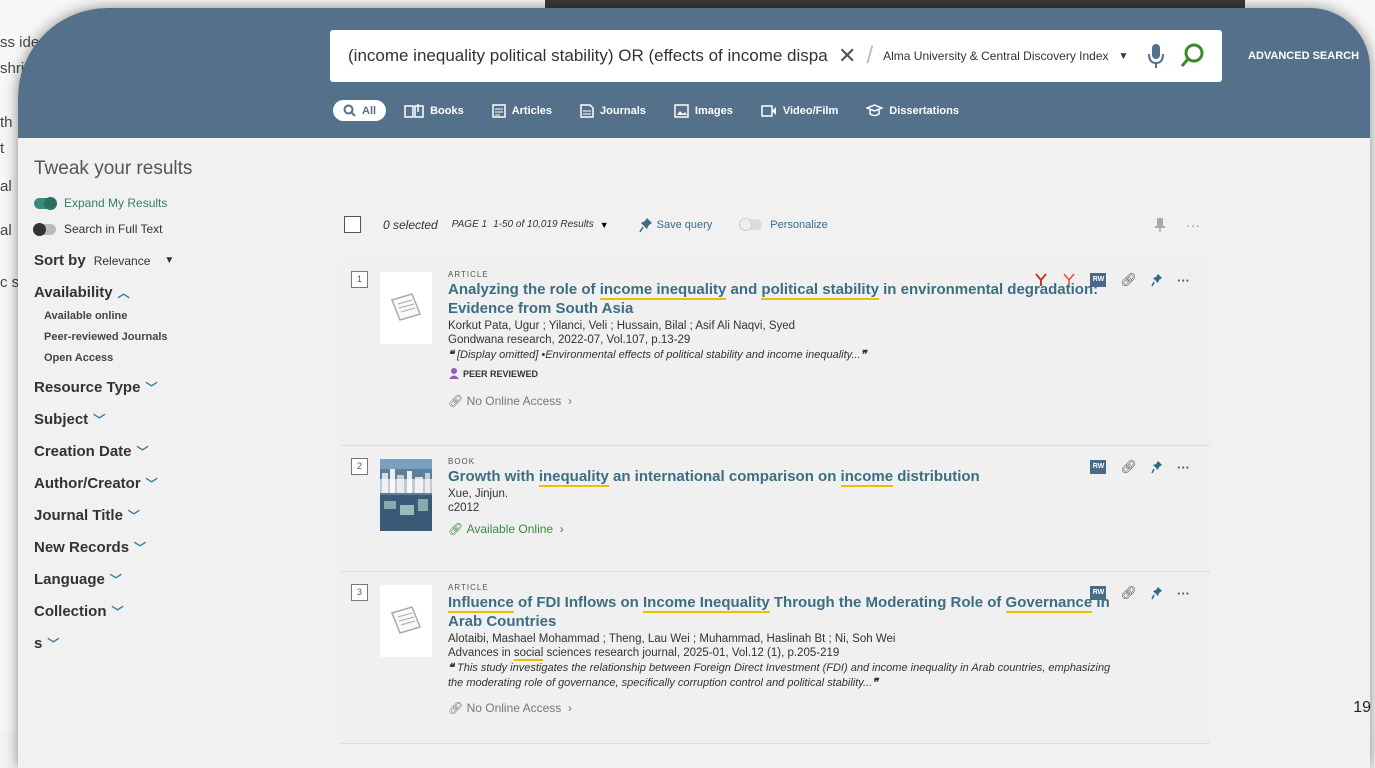 The height and width of the screenshot is (768, 1375). What do you see at coordinates (174, 203) in the screenshot?
I see `expand-results-toggle: Expand My Results` at bounding box center [174, 203].